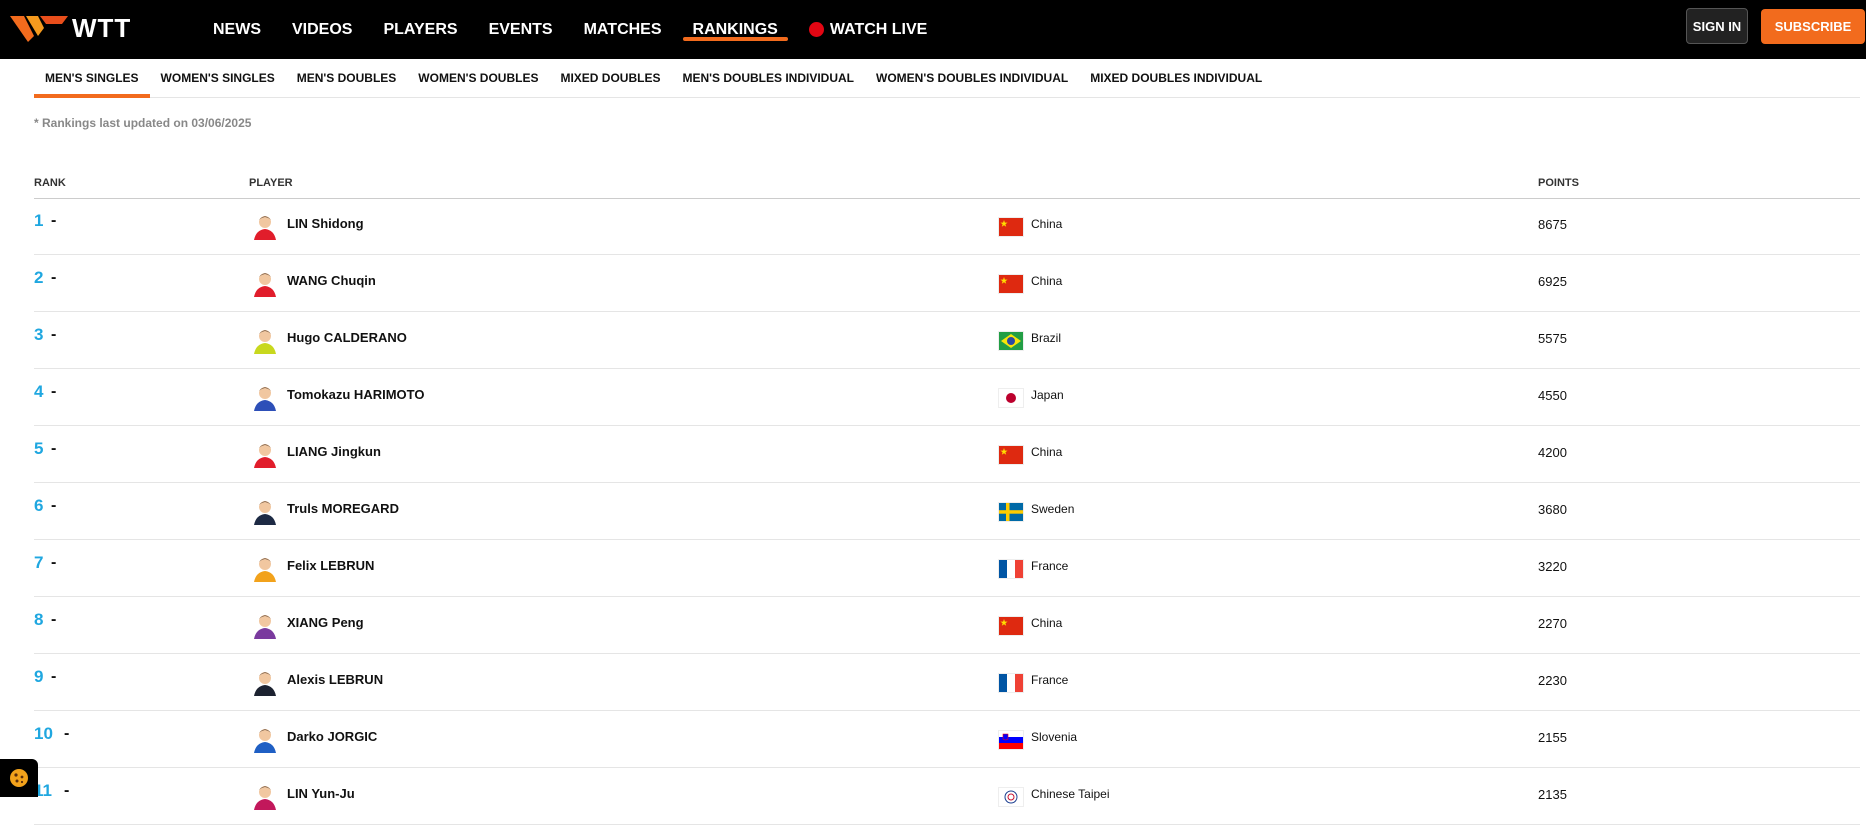 Image resolution: width=1866 pixels, height=825 pixels. Describe the element at coordinates (1552, 737) in the screenshot. I see `player-points: 2155` at that location.